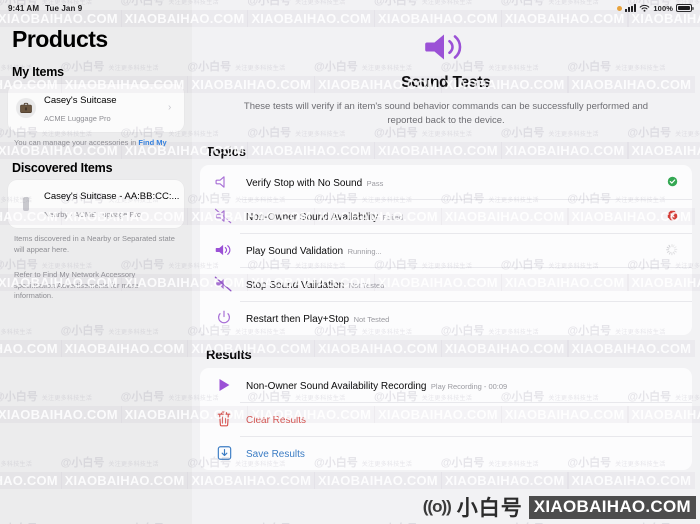 The width and height of the screenshot is (700, 524). What do you see at coordinates (450, 284) in the screenshot?
I see `topic-text: Stop Sound Validation Not Tested` at bounding box center [450, 284].